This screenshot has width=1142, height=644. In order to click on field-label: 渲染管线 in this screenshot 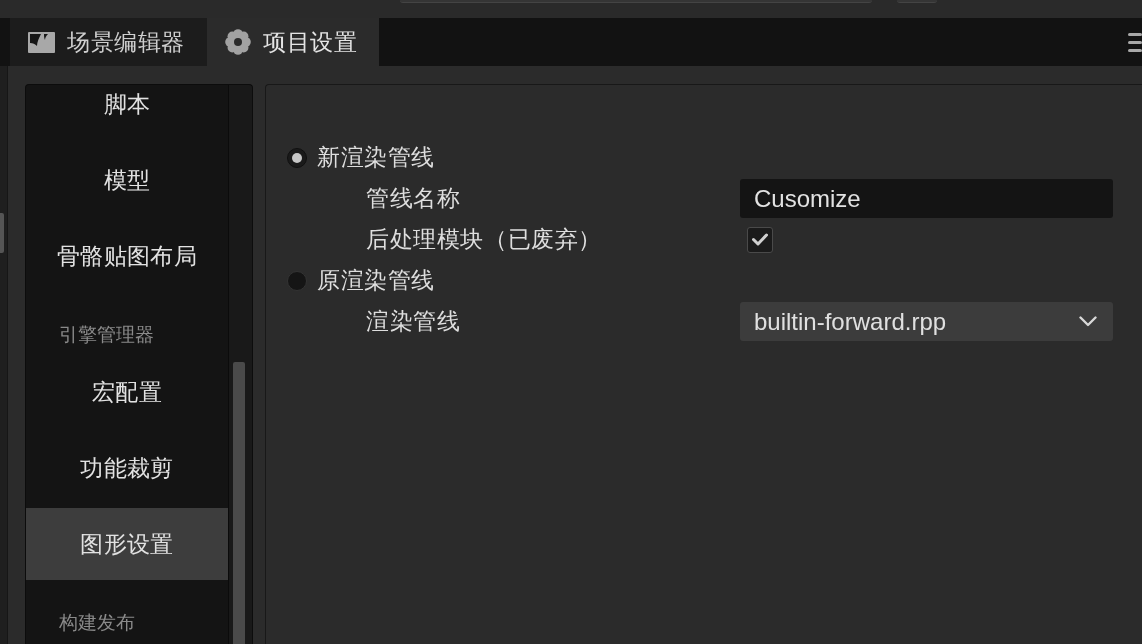, I will do `click(413, 321)`.